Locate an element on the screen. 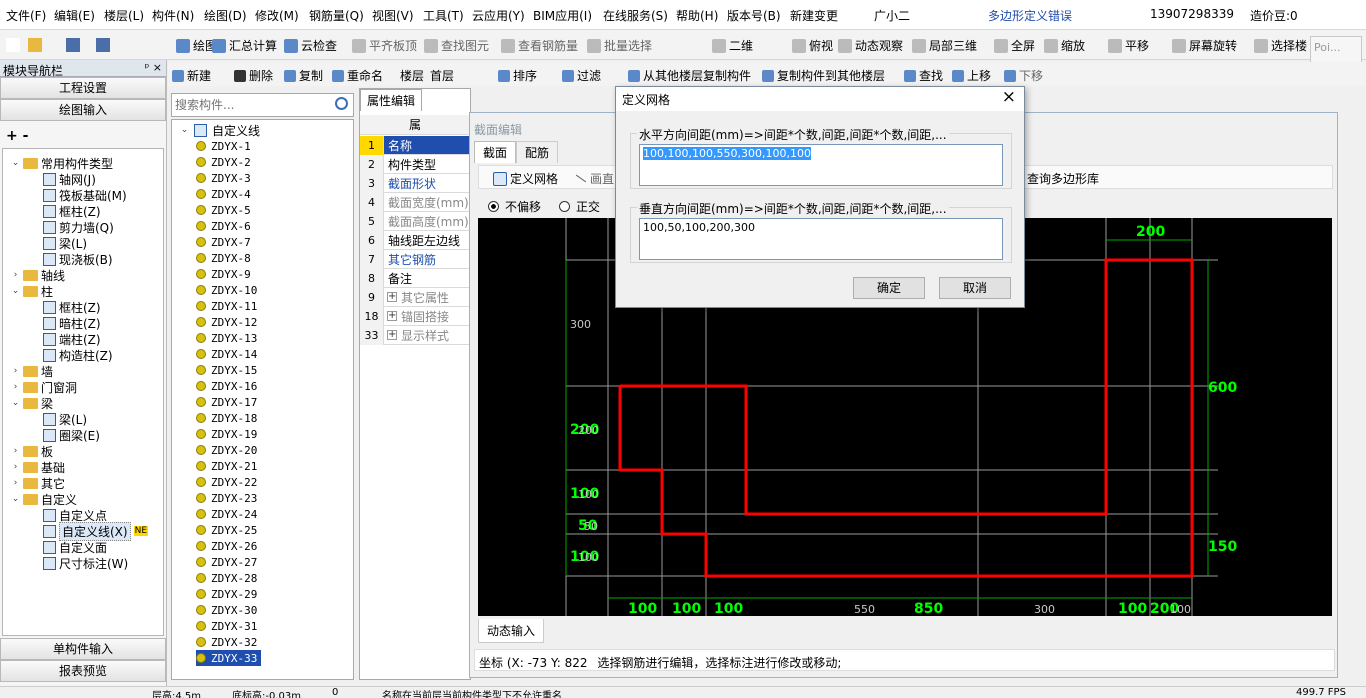 Image resolution: width=1366 pixels, height=698 pixels. property-row-9: 9 + 其它属性 is located at coordinates (415, 297).